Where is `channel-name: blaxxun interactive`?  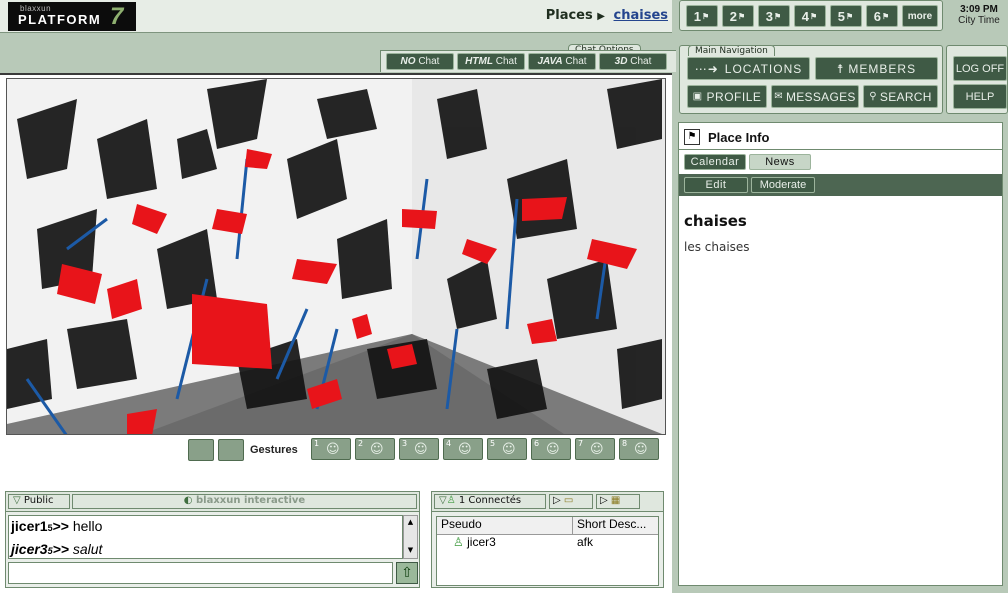 channel-name: blaxxun interactive is located at coordinates (251, 500).